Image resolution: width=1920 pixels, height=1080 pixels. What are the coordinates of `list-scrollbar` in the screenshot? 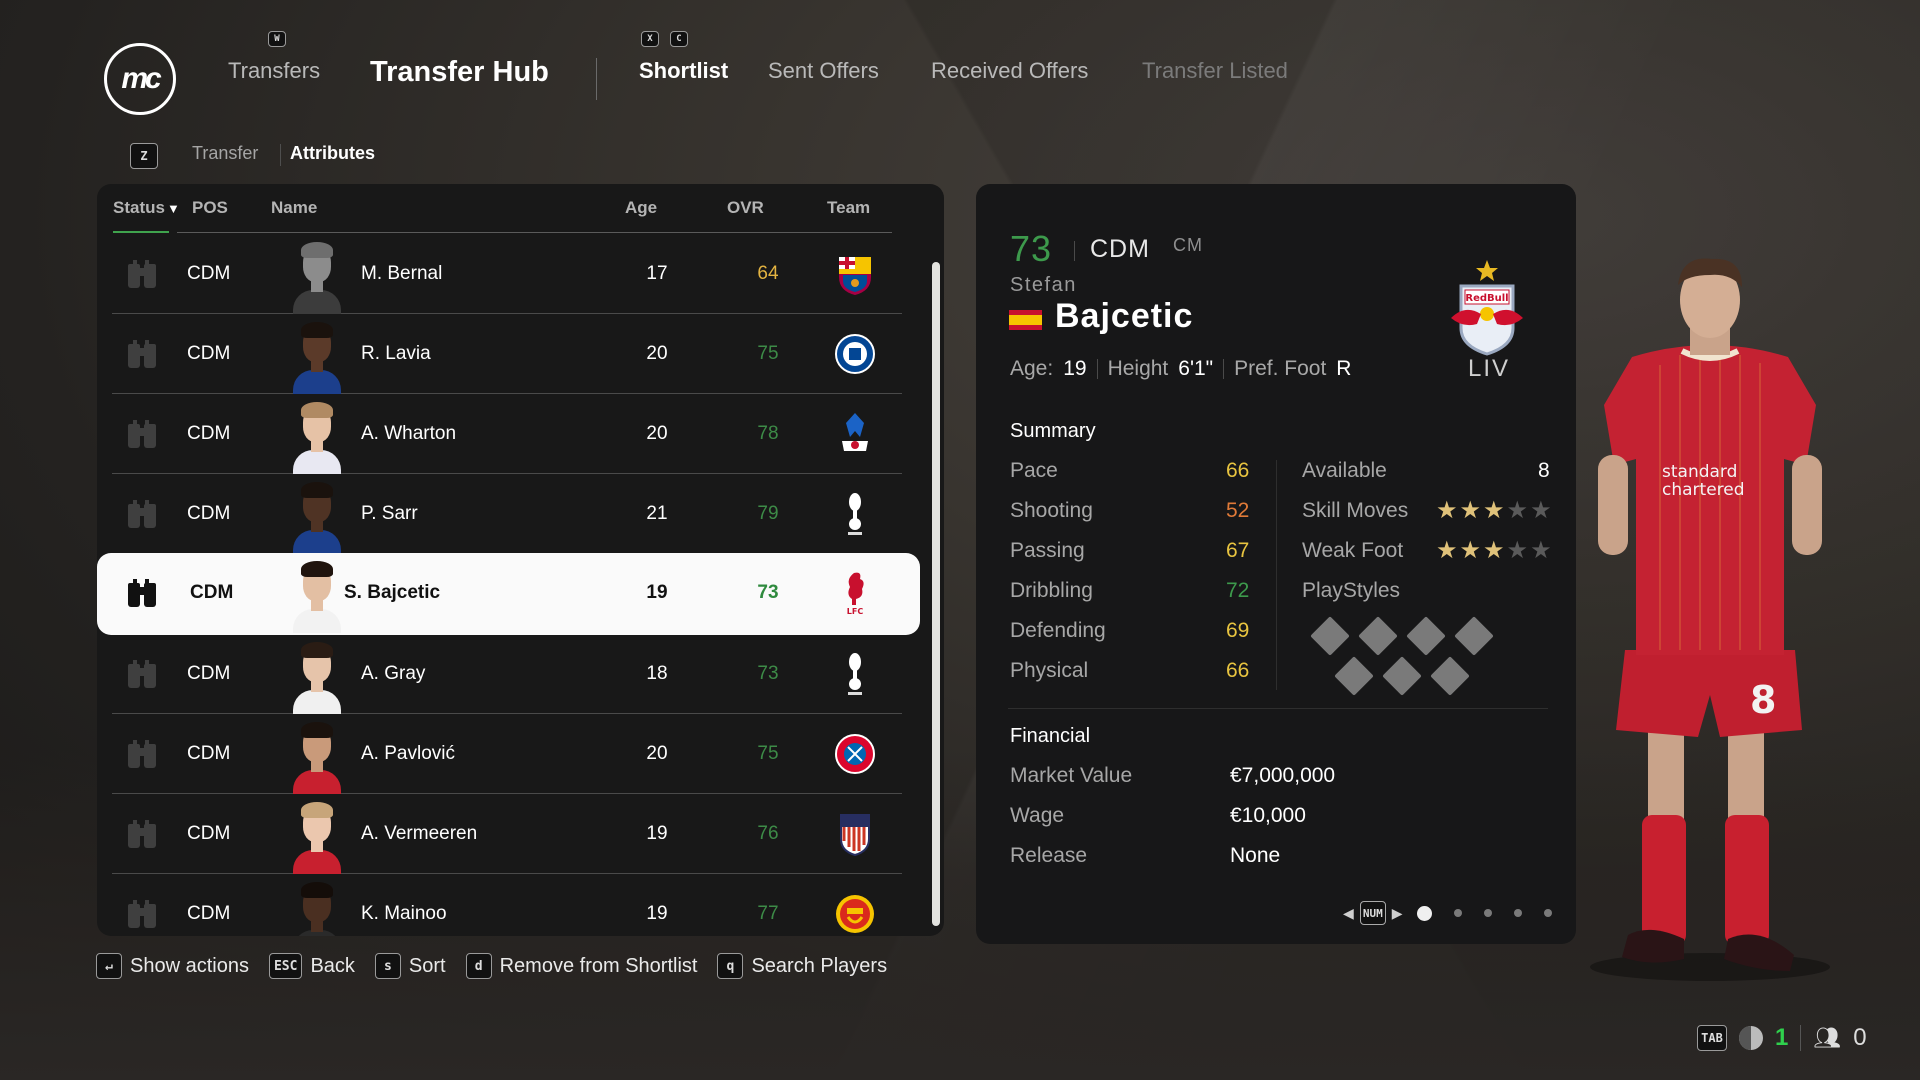 It's located at (936, 594).